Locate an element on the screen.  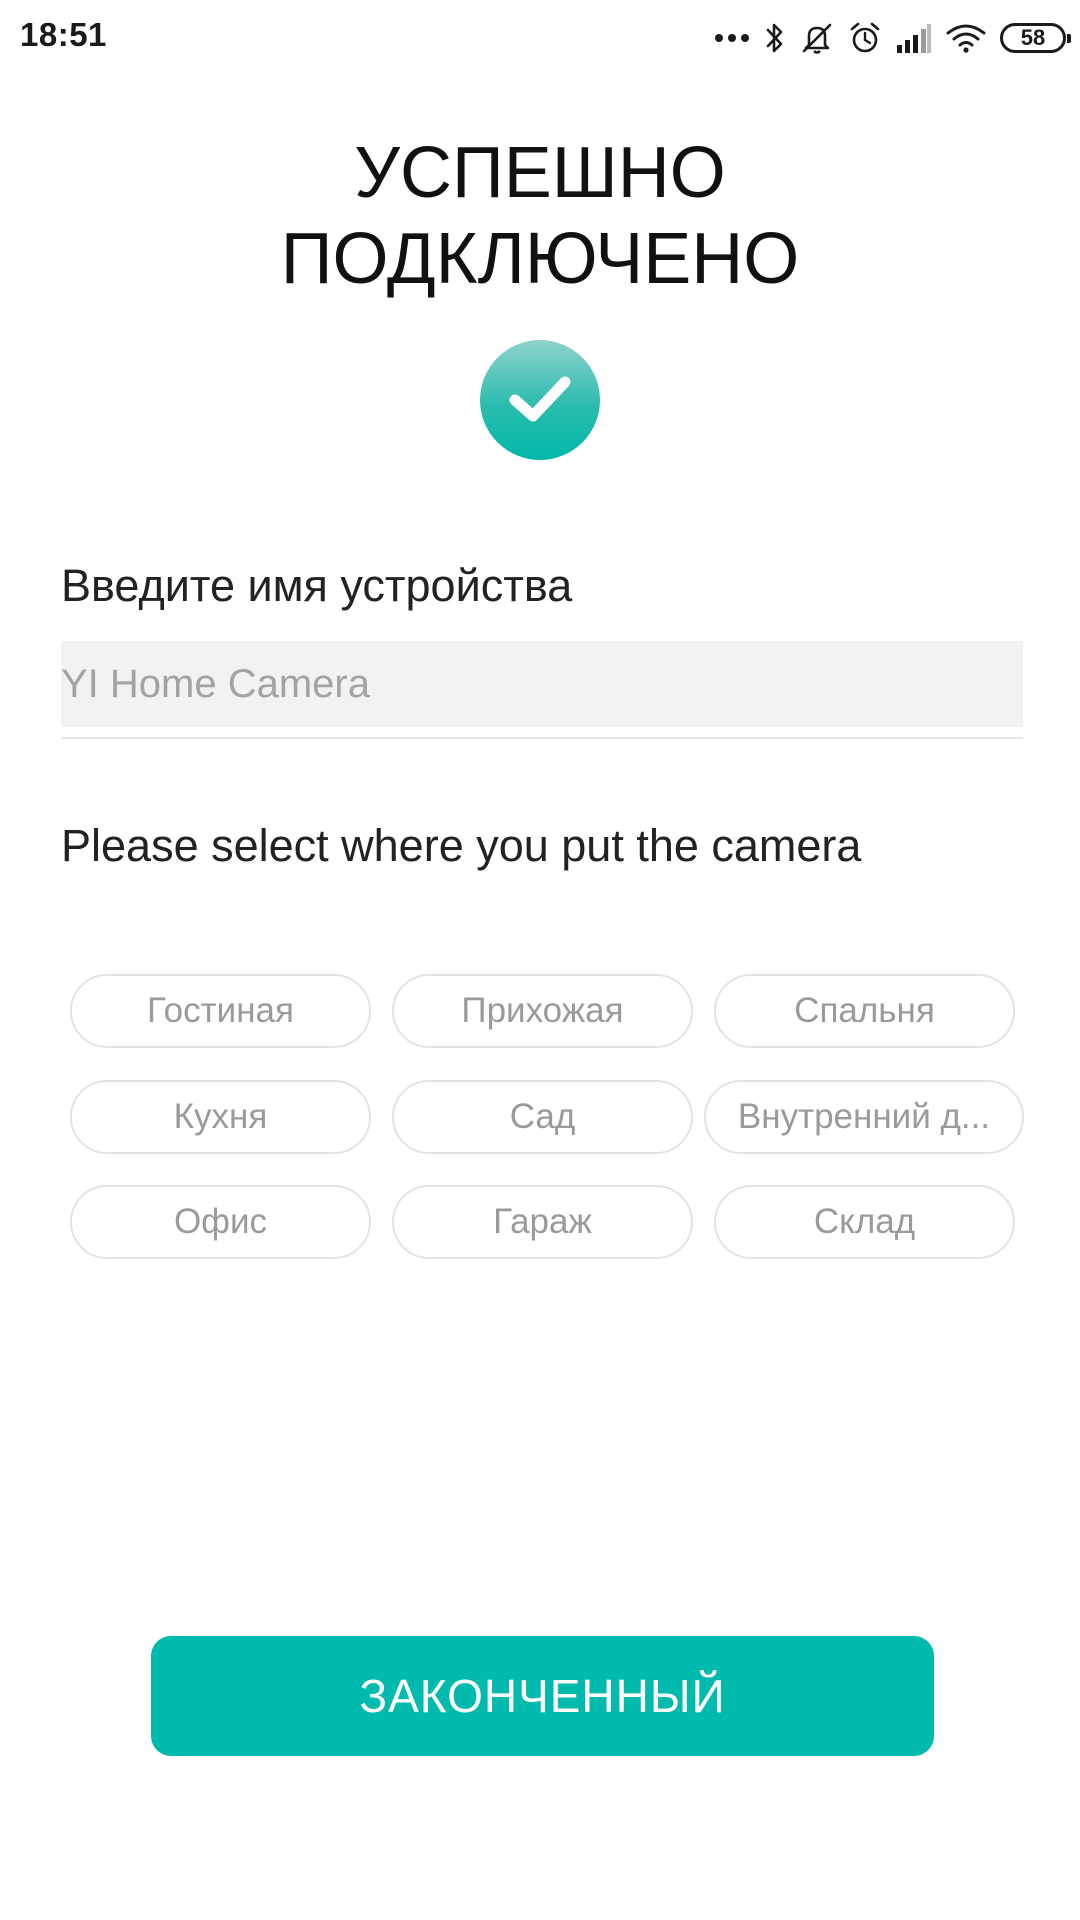
location-chip-living-room: Гостиная is located at coordinates (220, 1011).